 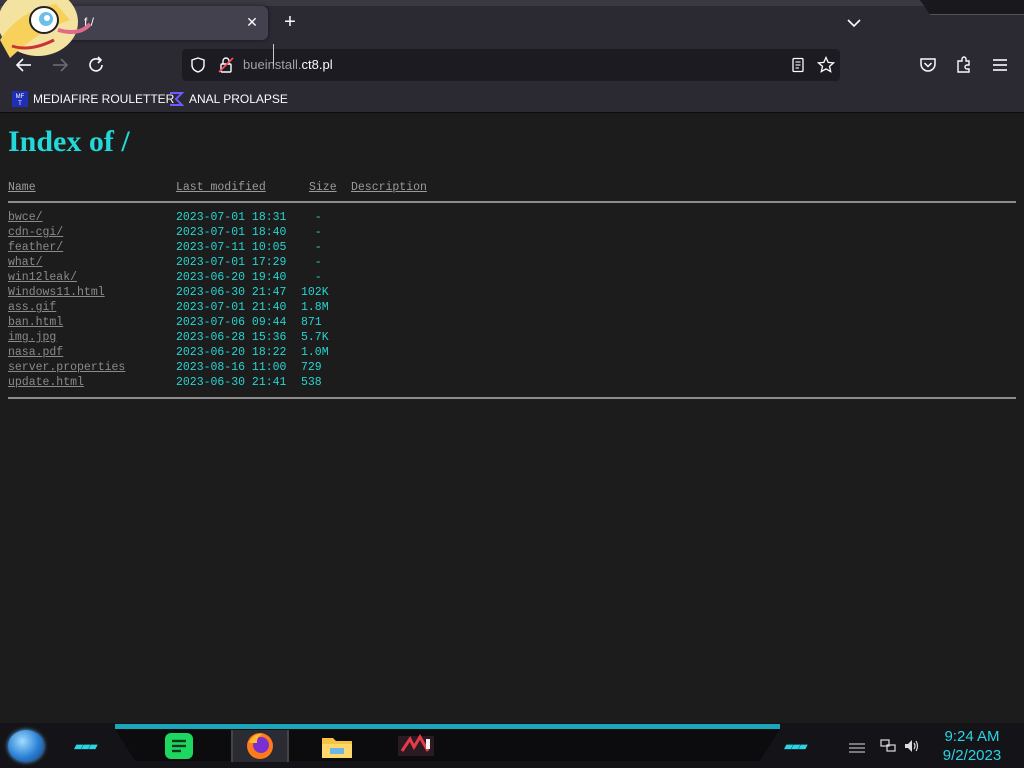 I want to click on mediafire-icon: MF T, so click(x=20, y=99).